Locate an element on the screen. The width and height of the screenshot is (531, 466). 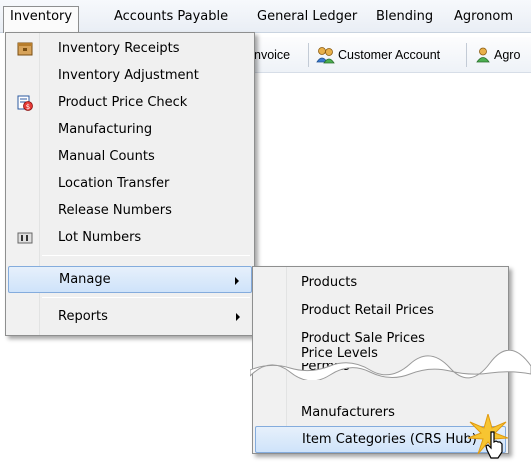
customers-icon is located at coordinates (325, 55).